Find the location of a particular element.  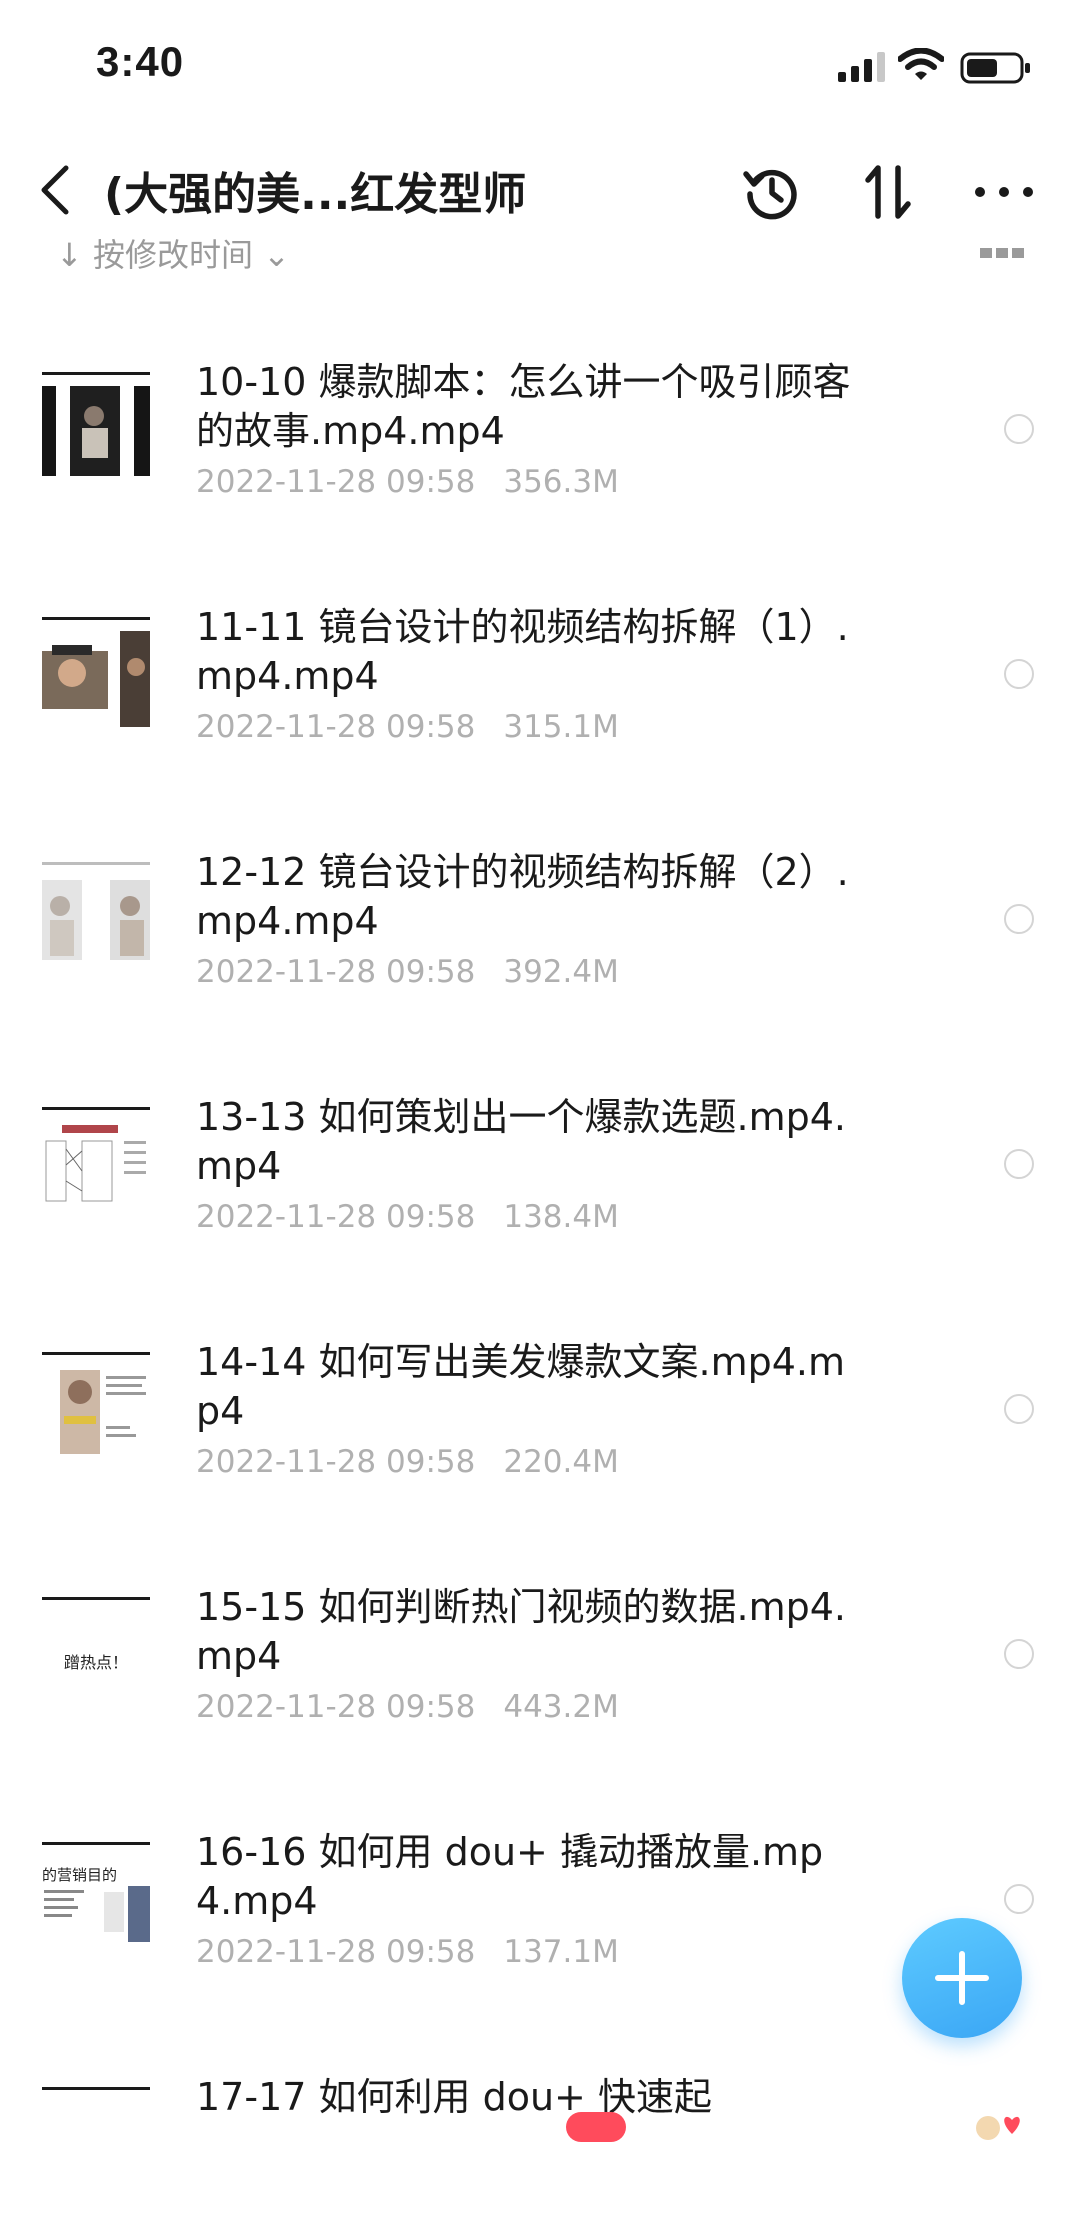

file-size: 137.1M is located at coordinates (561, 1952).